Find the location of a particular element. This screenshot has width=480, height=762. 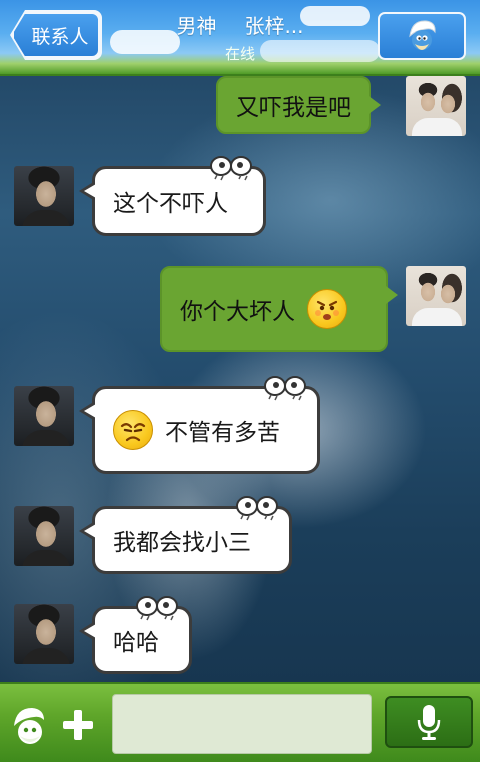

voice-input-button is located at coordinates (429, 722).